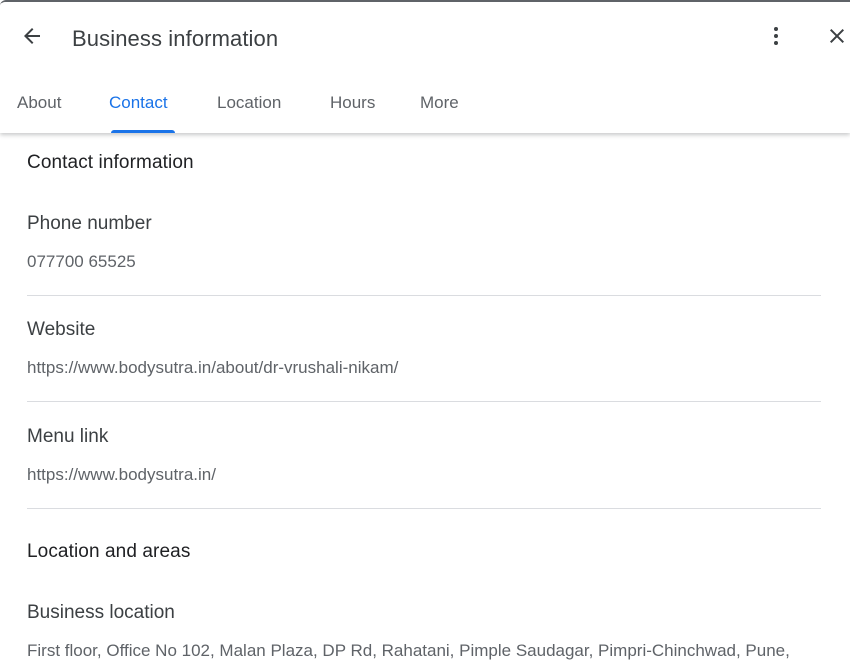  I want to click on close-button, so click(835, 38).